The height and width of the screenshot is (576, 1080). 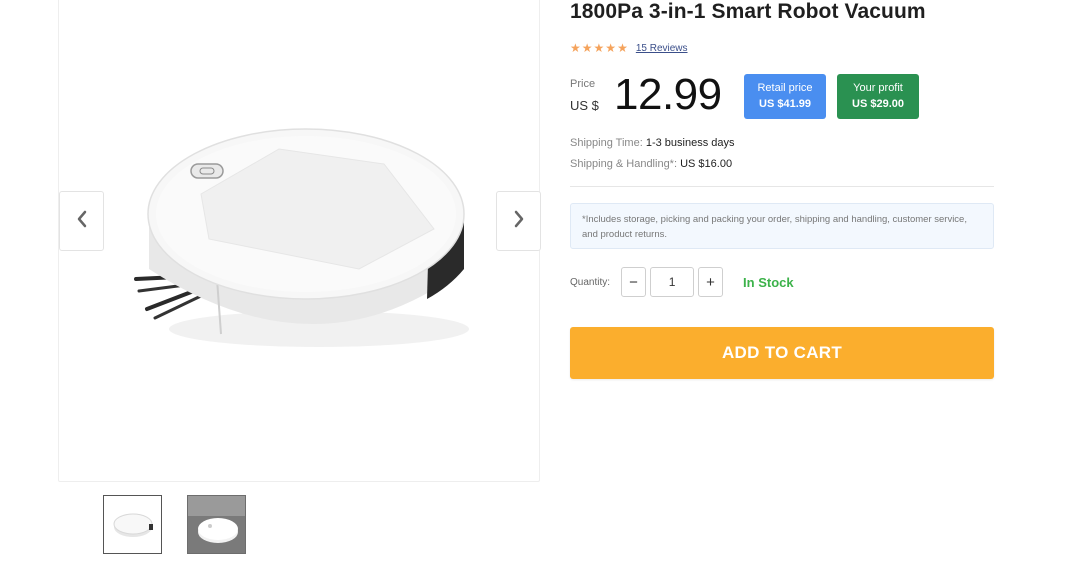 What do you see at coordinates (748, 11) in the screenshot?
I see `product-title: 1800Pa 3-in-1 Smart Robot Vacuum` at bounding box center [748, 11].